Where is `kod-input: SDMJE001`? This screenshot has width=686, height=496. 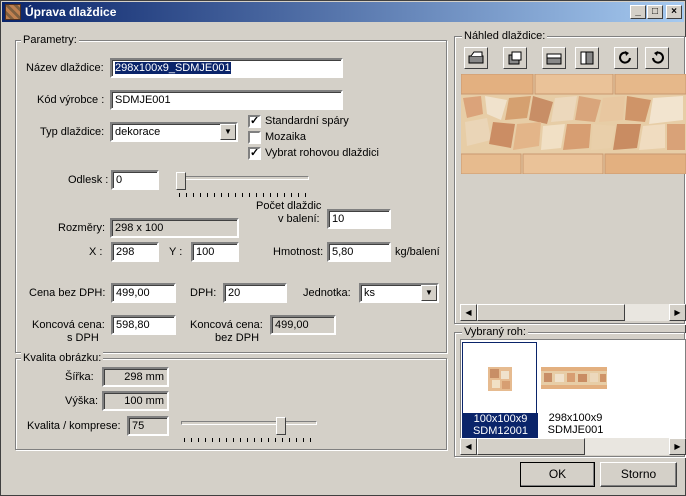
kod-input: SDMJE001 is located at coordinates (226, 100).